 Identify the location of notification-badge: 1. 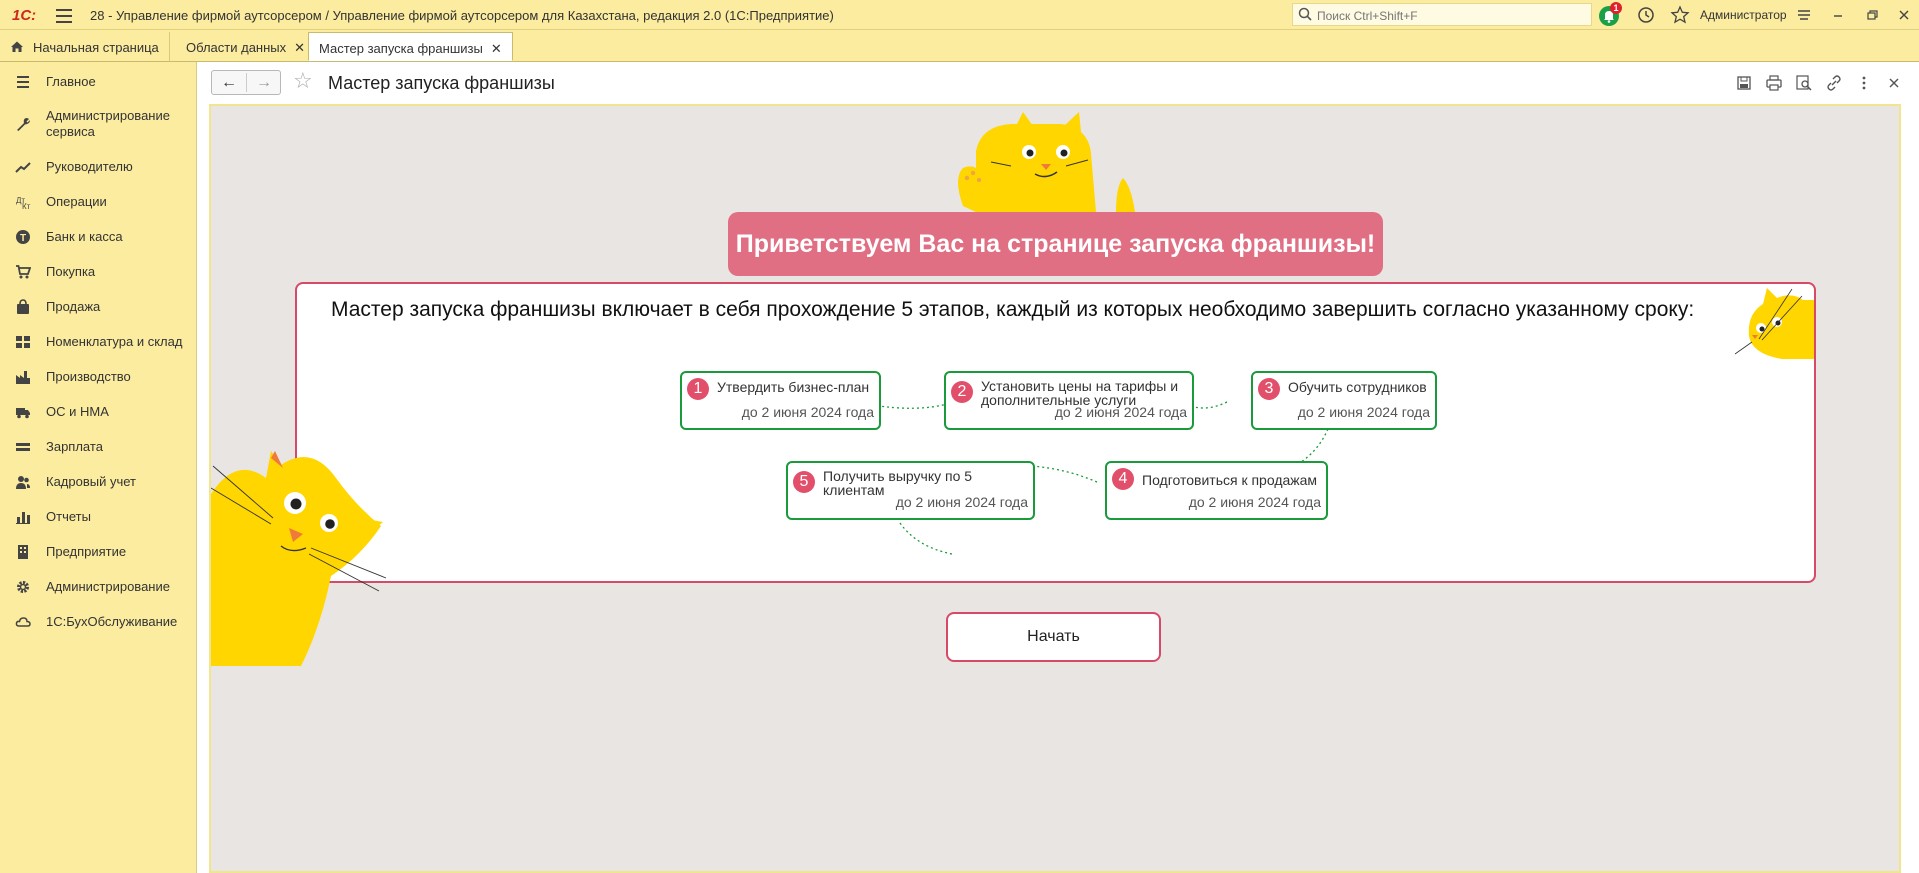
(1616, 8).